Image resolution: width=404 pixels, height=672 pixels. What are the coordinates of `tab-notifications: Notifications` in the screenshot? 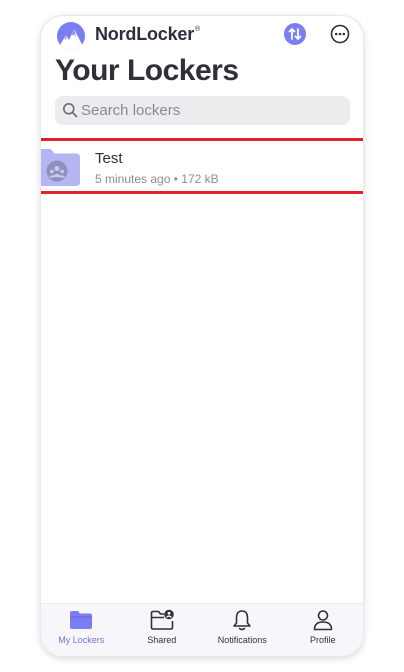 It's located at (242, 630).